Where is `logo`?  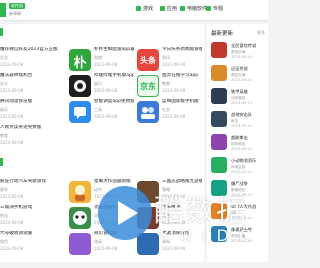 logo is located at coordinates (3, 10).